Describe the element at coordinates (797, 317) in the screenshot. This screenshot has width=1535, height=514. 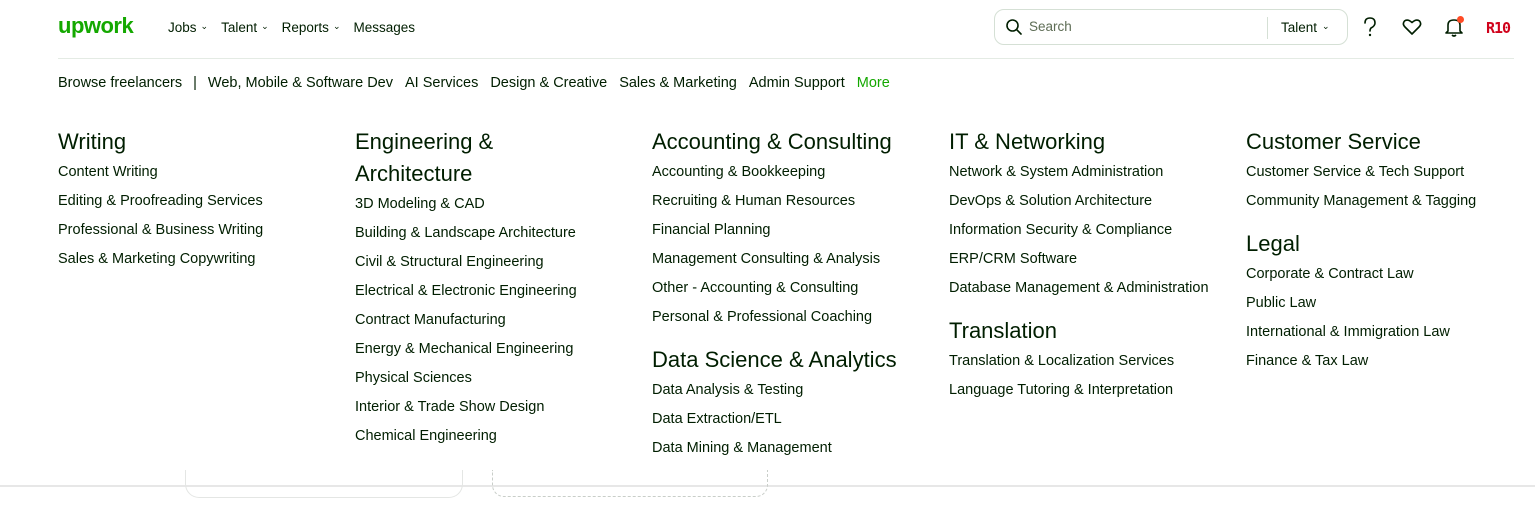
I see `category-item: Personal & Professional Coaching` at that location.